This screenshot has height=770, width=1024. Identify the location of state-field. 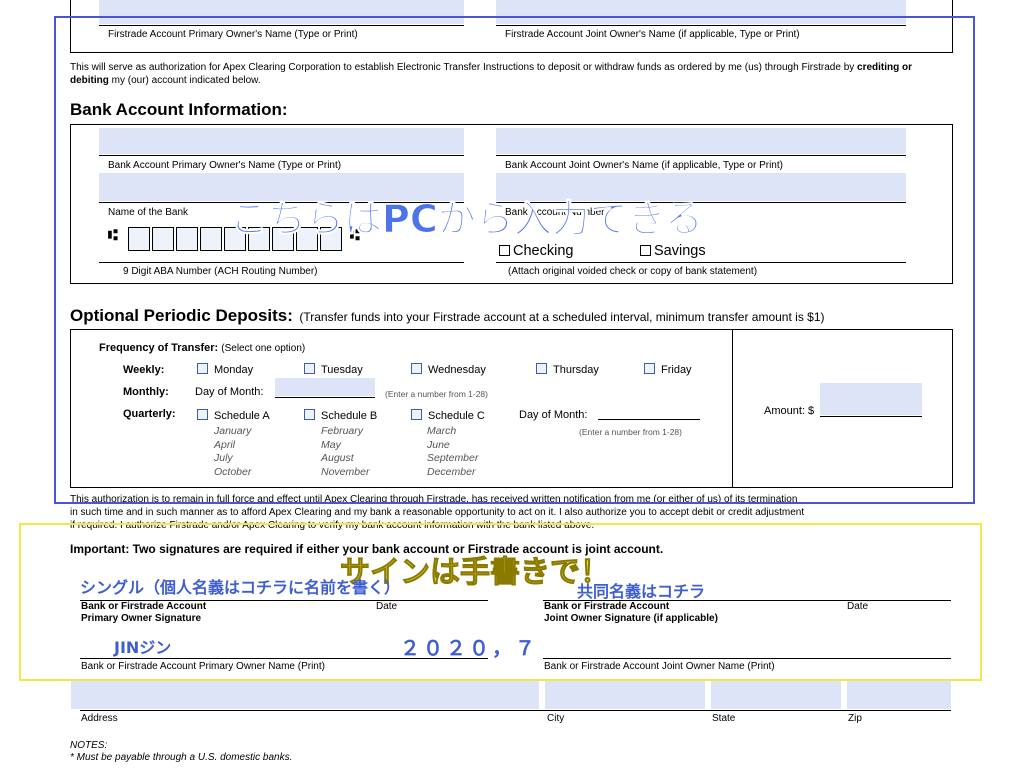
(776, 695).